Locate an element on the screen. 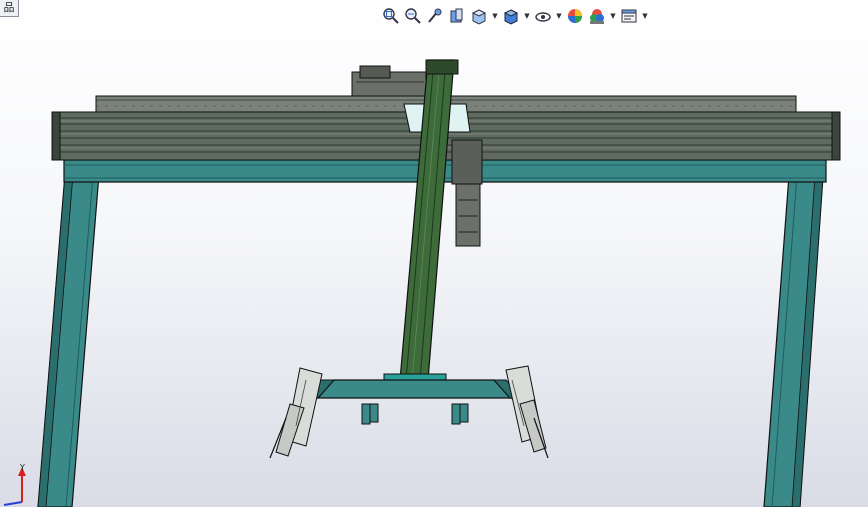 This screenshot has width=868, height=507. zoom-to-area-button is located at coordinates (413, 16).